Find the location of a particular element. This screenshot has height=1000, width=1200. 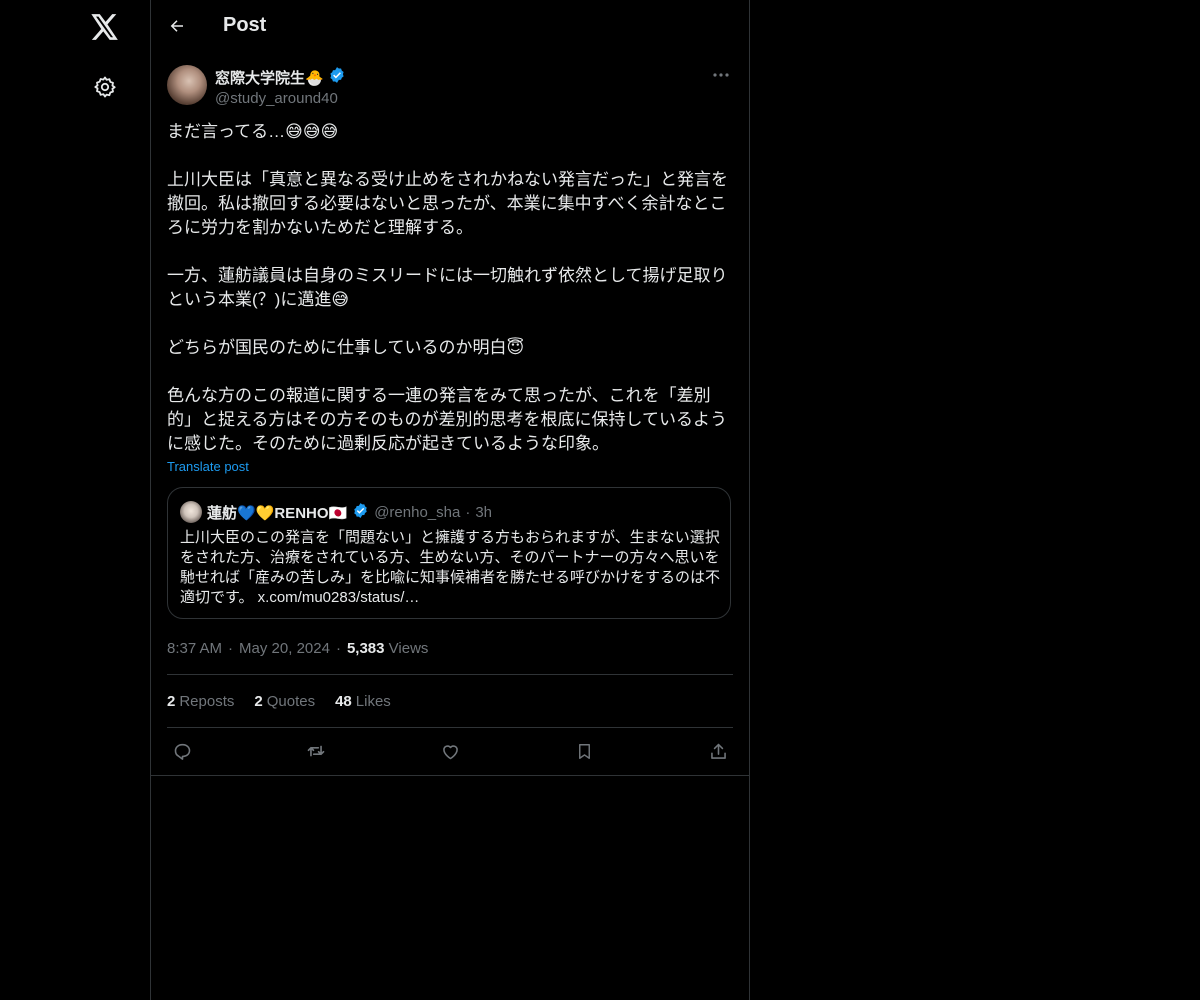

quotes-stat: 2 Quotes is located at coordinates (284, 701).